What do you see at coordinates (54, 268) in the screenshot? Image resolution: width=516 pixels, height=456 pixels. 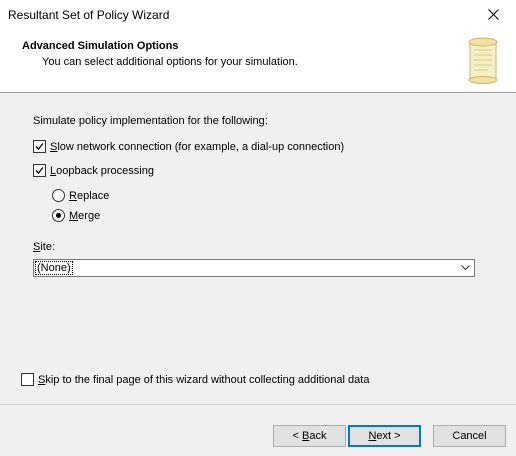 I see `site-select-value: (None)` at bounding box center [54, 268].